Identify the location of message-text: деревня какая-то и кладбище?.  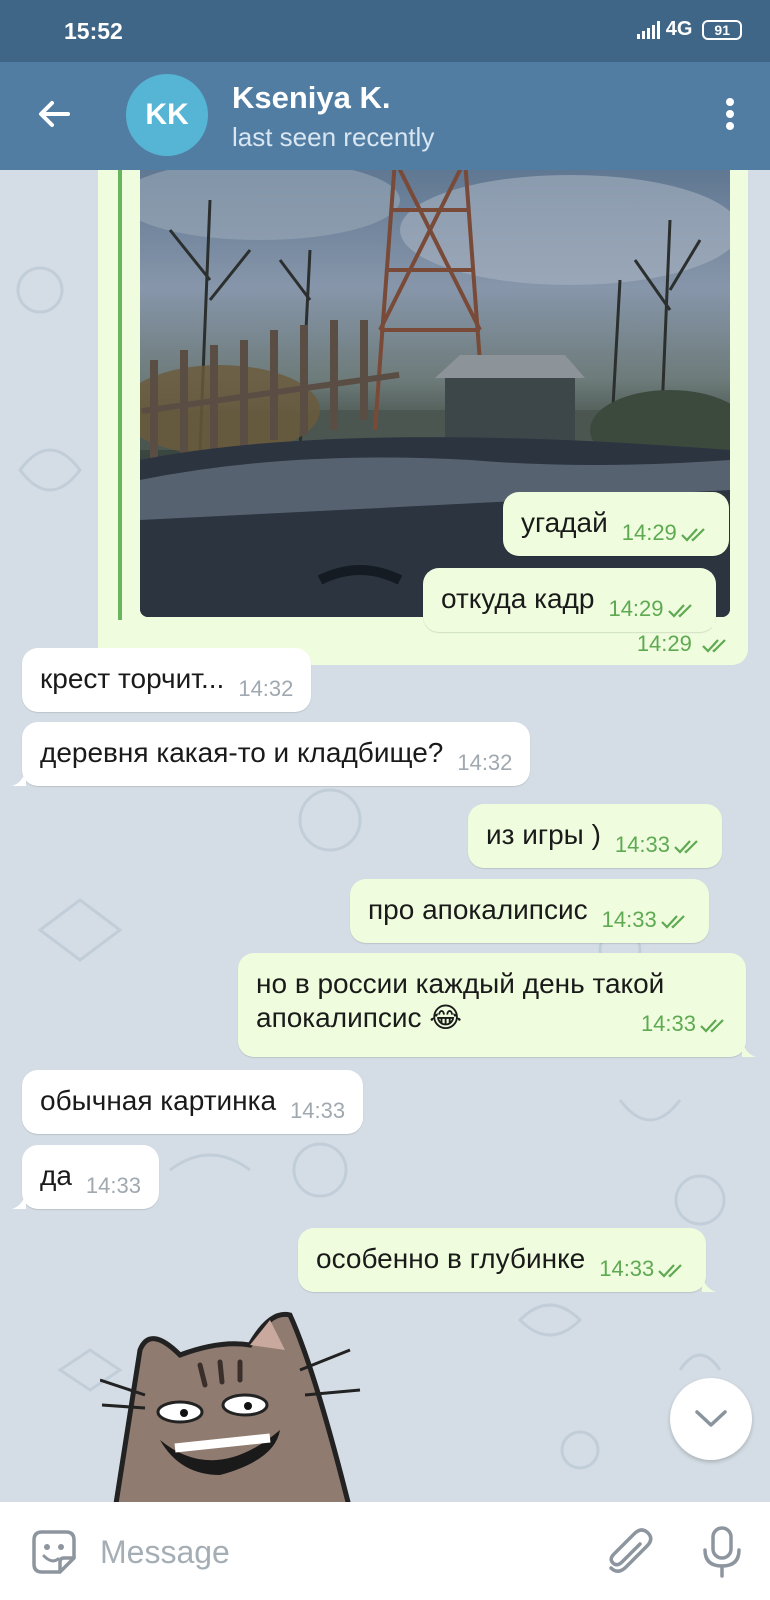
(242, 752).